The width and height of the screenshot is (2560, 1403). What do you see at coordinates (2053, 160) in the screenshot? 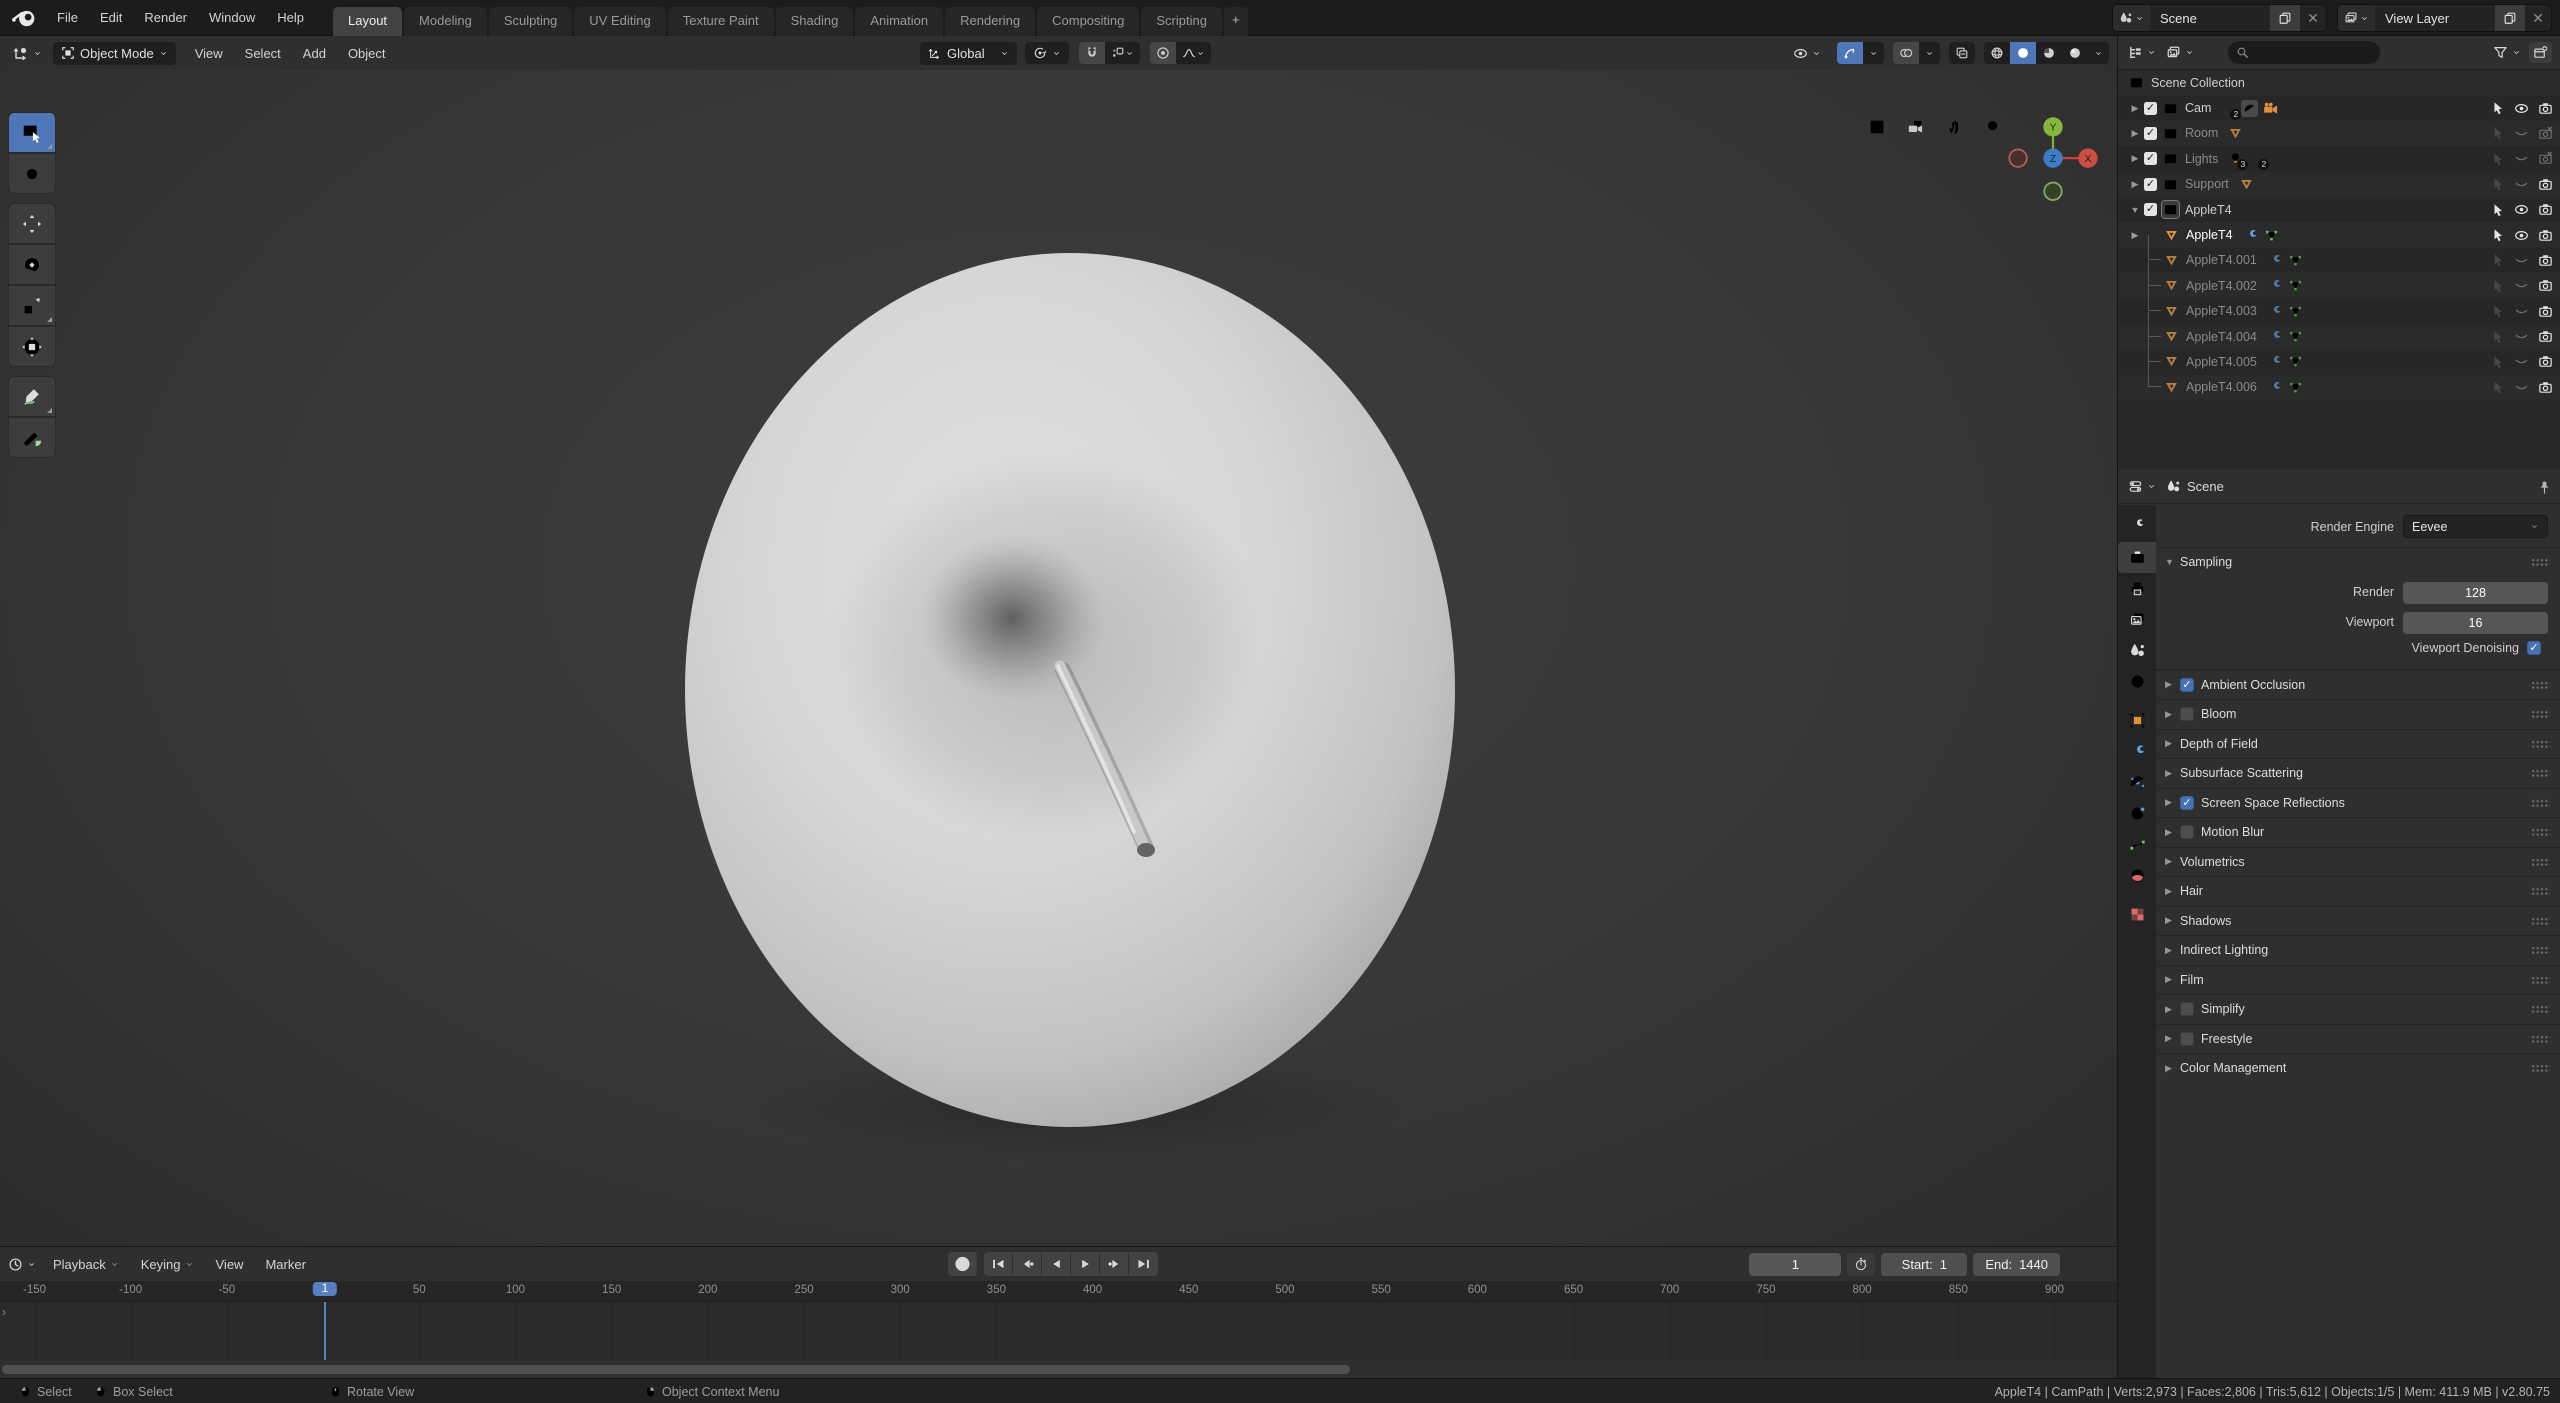
I see `navigation-gizmo: Y X Z` at bounding box center [2053, 160].